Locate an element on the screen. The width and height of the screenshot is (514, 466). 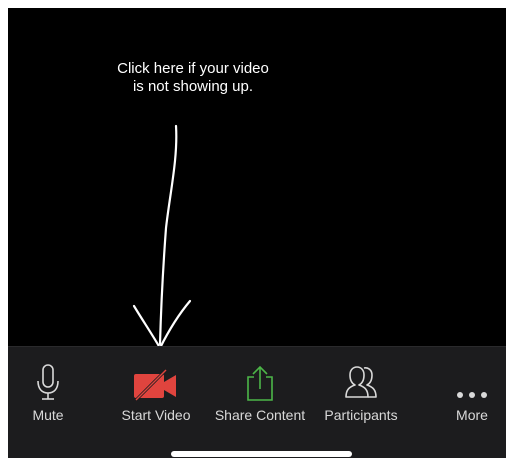
share-icon is located at coordinates (260, 381).